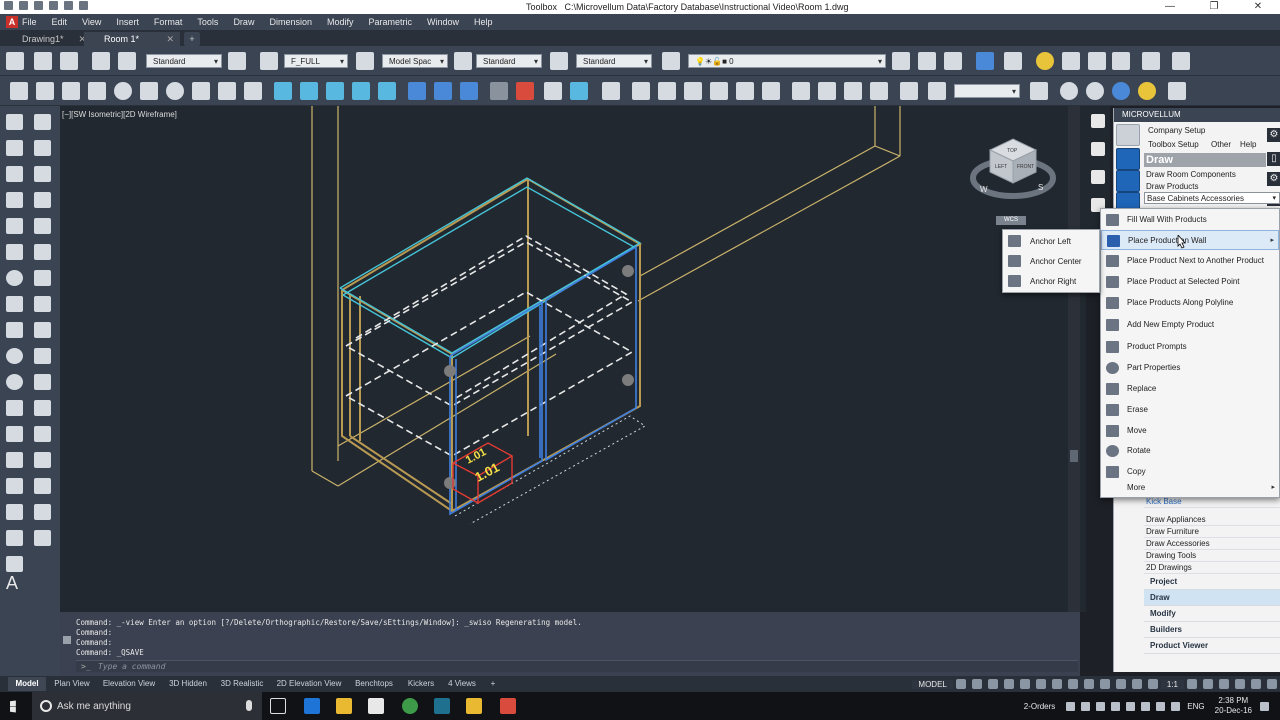  What do you see at coordinates (101, 61) in the screenshot?
I see `text-style-icon` at bounding box center [101, 61].